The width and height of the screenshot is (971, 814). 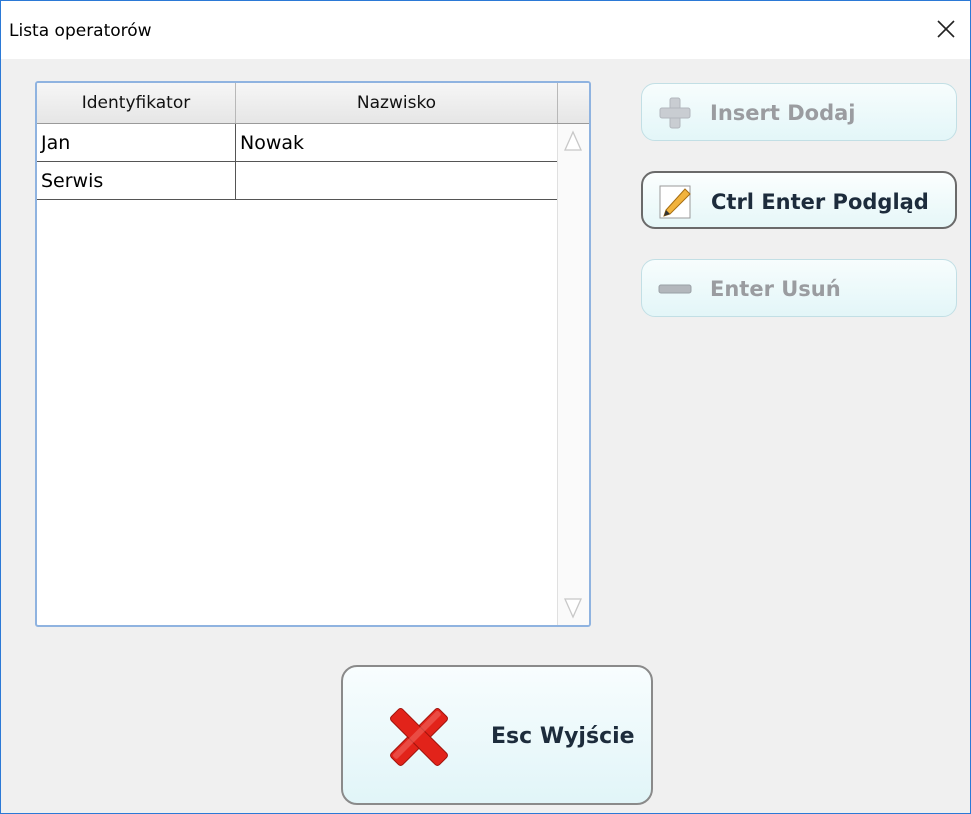 What do you see at coordinates (80, 31) in the screenshot?
I see `window-title: Lista operatorów` at bounding box center [80, 31].